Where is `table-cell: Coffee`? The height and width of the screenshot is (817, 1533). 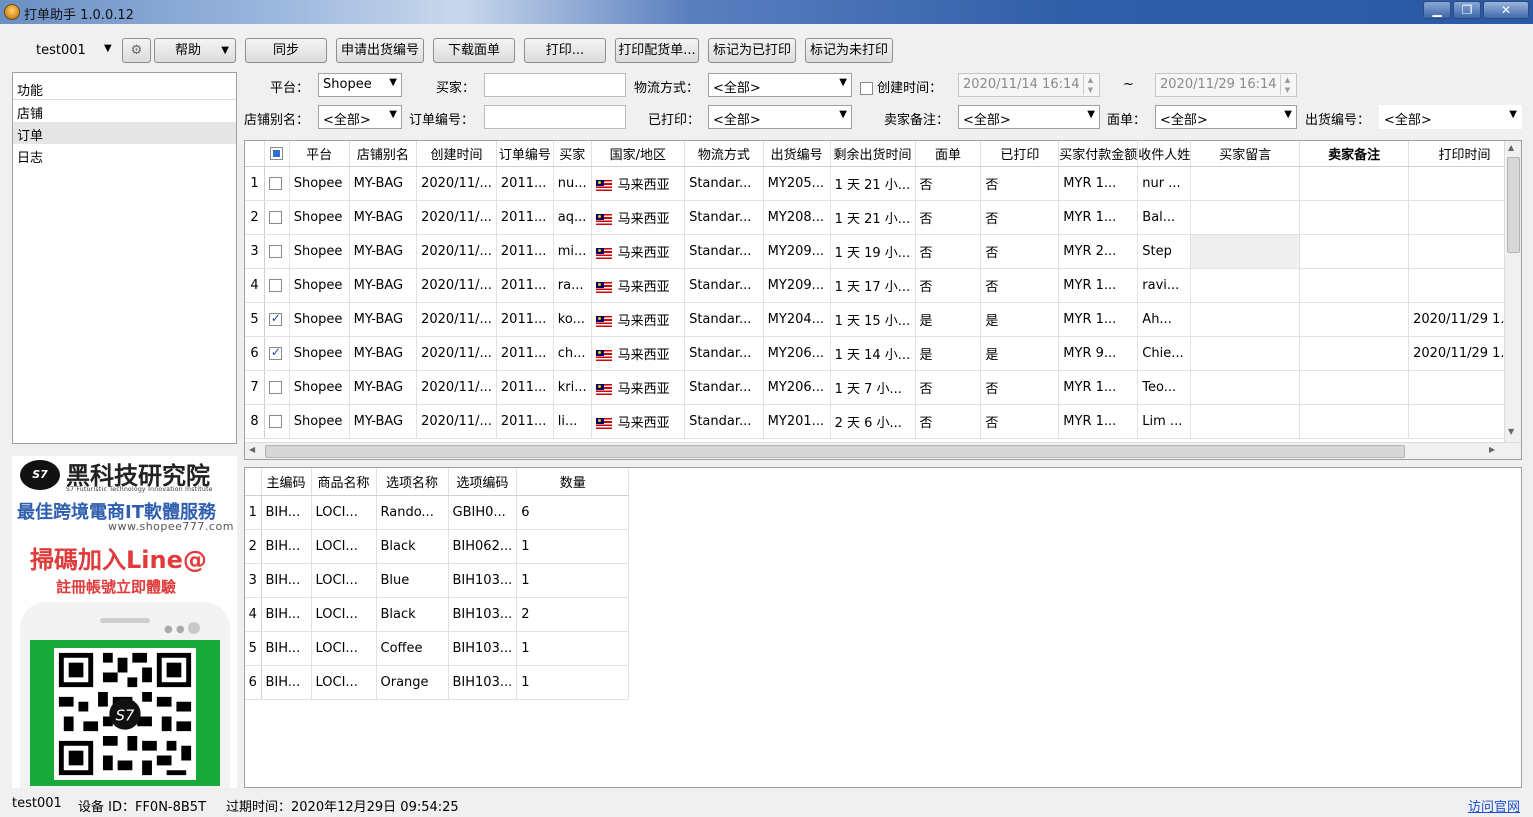
table-cell: Coffee is located at coordinates (412, 648).